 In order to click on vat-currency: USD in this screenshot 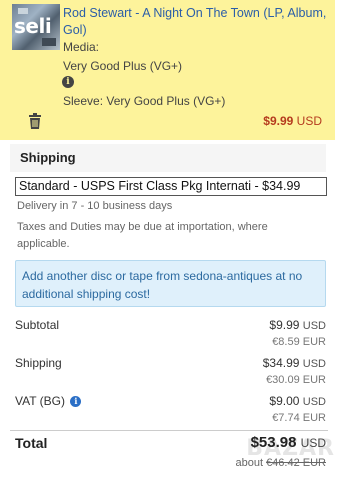, I will do `click(314, 402)`.